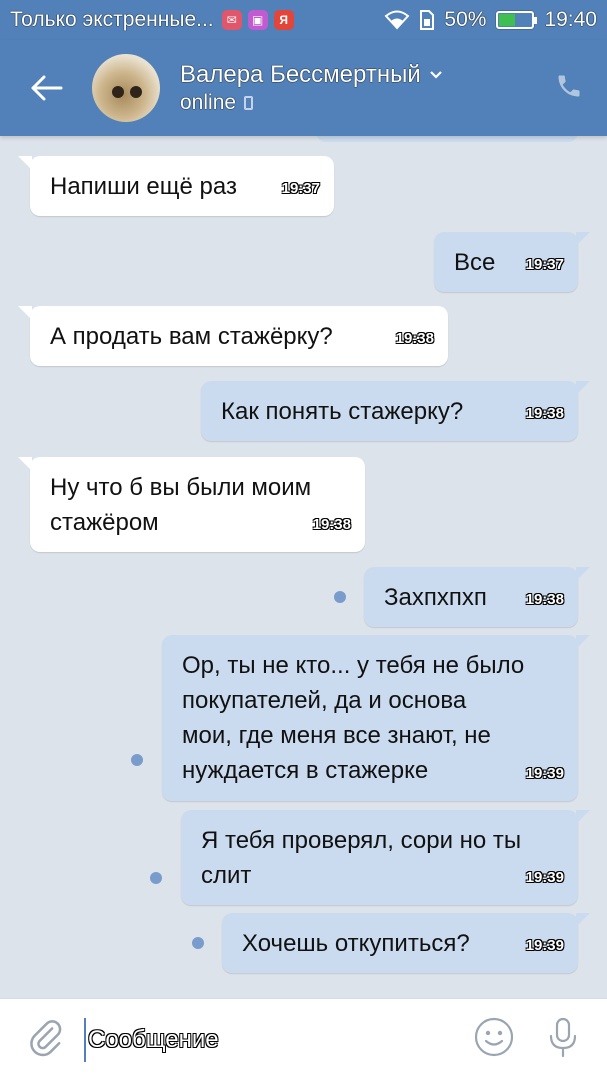 Image resolution: width=607 pixels, height=1080 pixels. What do you see at coordinates (435, 597) in the screenshot?
I see `message-text: Захпхпхп` at bounding box center [435, 597].